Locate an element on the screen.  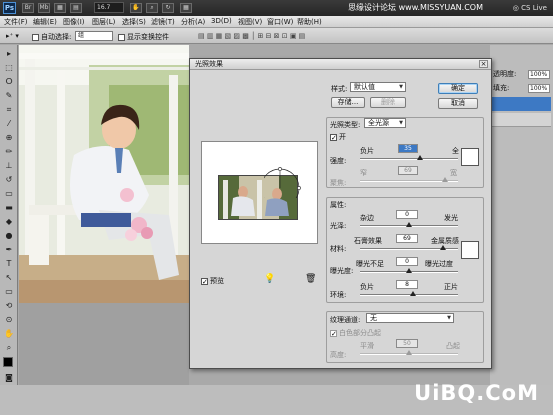
ambient-color-swatch is located at coordinates (470, 250).